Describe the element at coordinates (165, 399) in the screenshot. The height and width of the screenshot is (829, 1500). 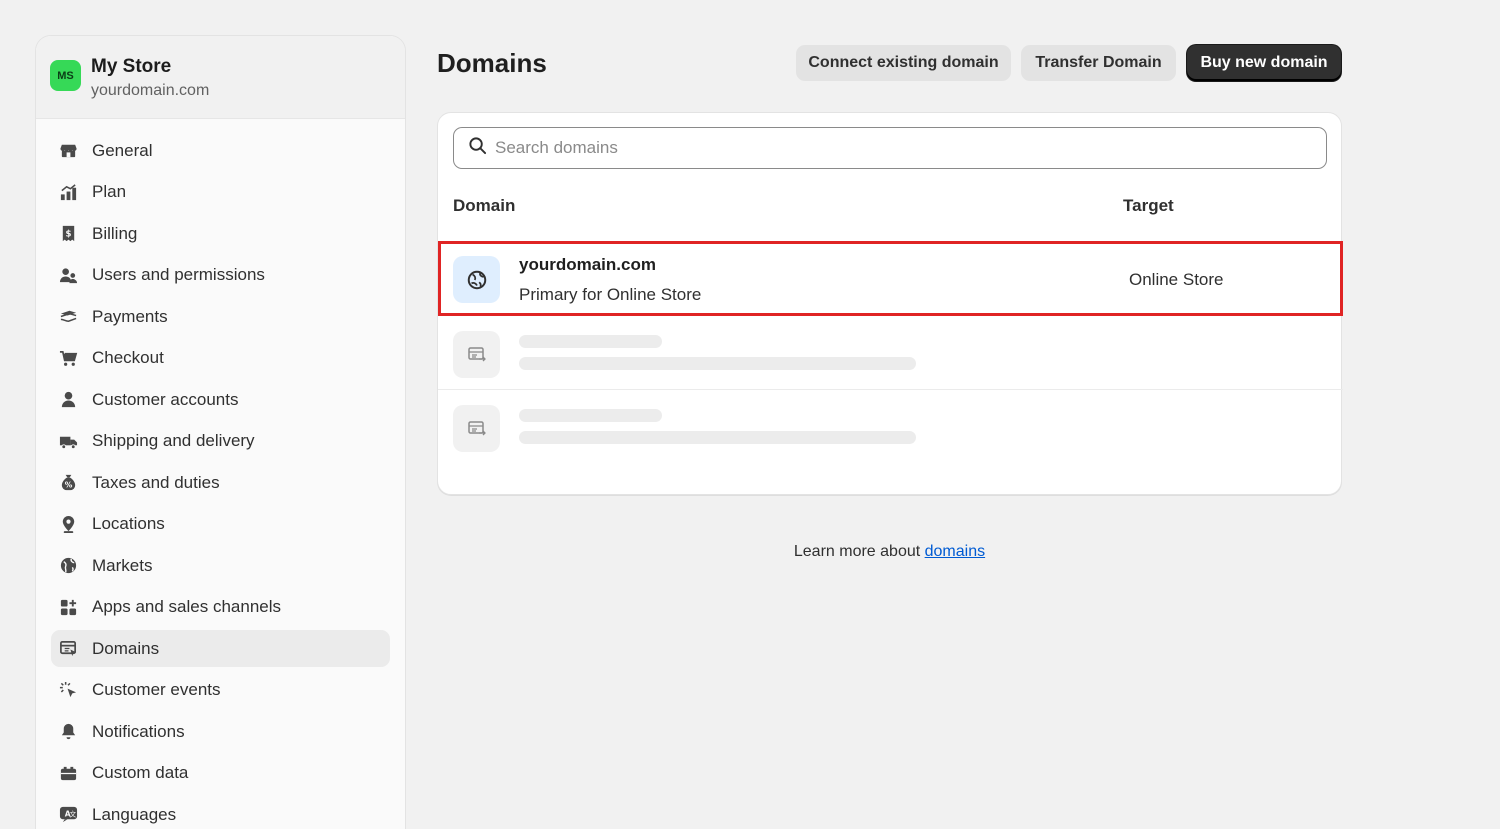
I see `sidebar-item-label: Customer accounts` at that location.